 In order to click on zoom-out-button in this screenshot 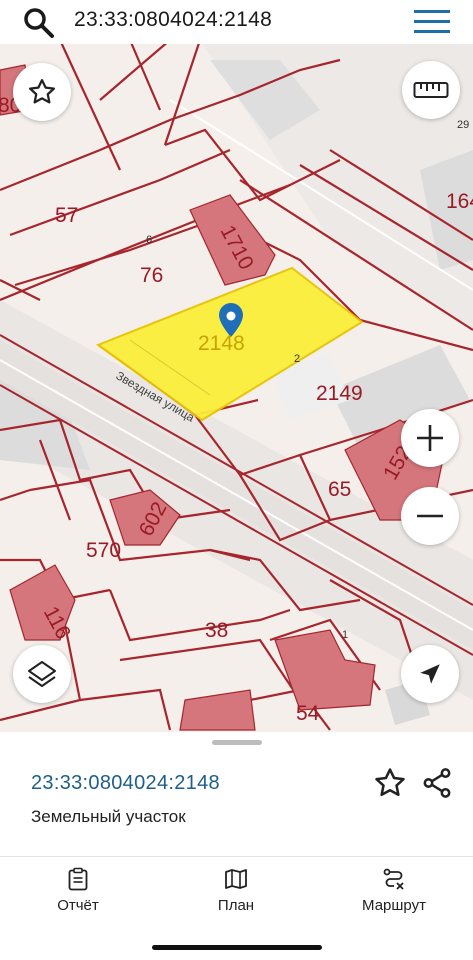, I will do `click(430, 516)`.